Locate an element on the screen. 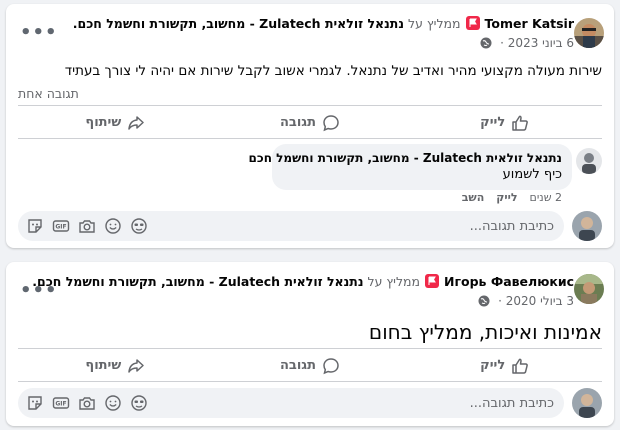 The width and height of the screenshot is (620, 430). comment-text: כיף לשמוע is located at coordinates (532, 174).